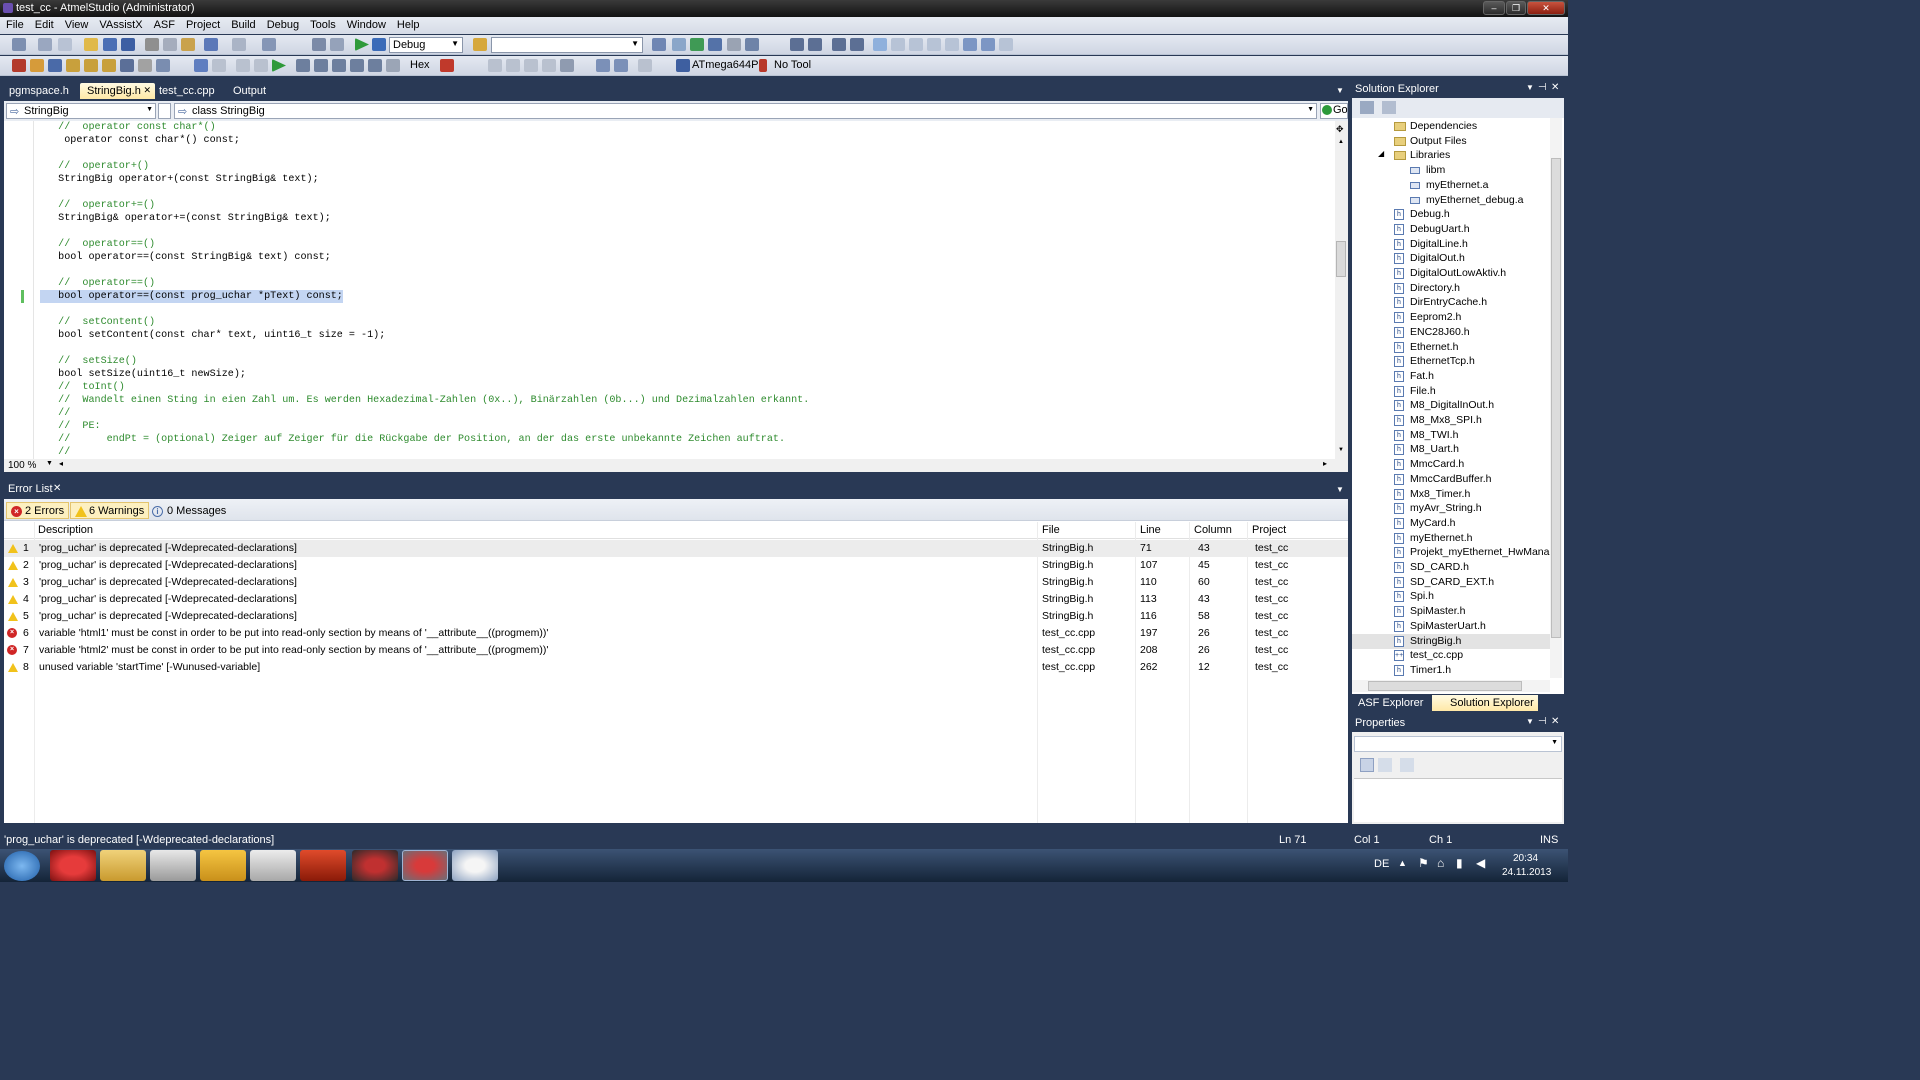 Image resolution: width=1920 pixels, height=1080 pixels. I want to click on tree-item: Output Files, so click(1451, 141).